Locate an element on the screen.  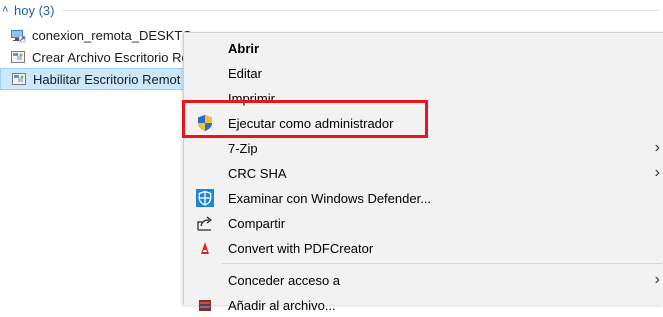
menu-item-grant-access: Conceder acceso a › is located at coordinates (423, 280).